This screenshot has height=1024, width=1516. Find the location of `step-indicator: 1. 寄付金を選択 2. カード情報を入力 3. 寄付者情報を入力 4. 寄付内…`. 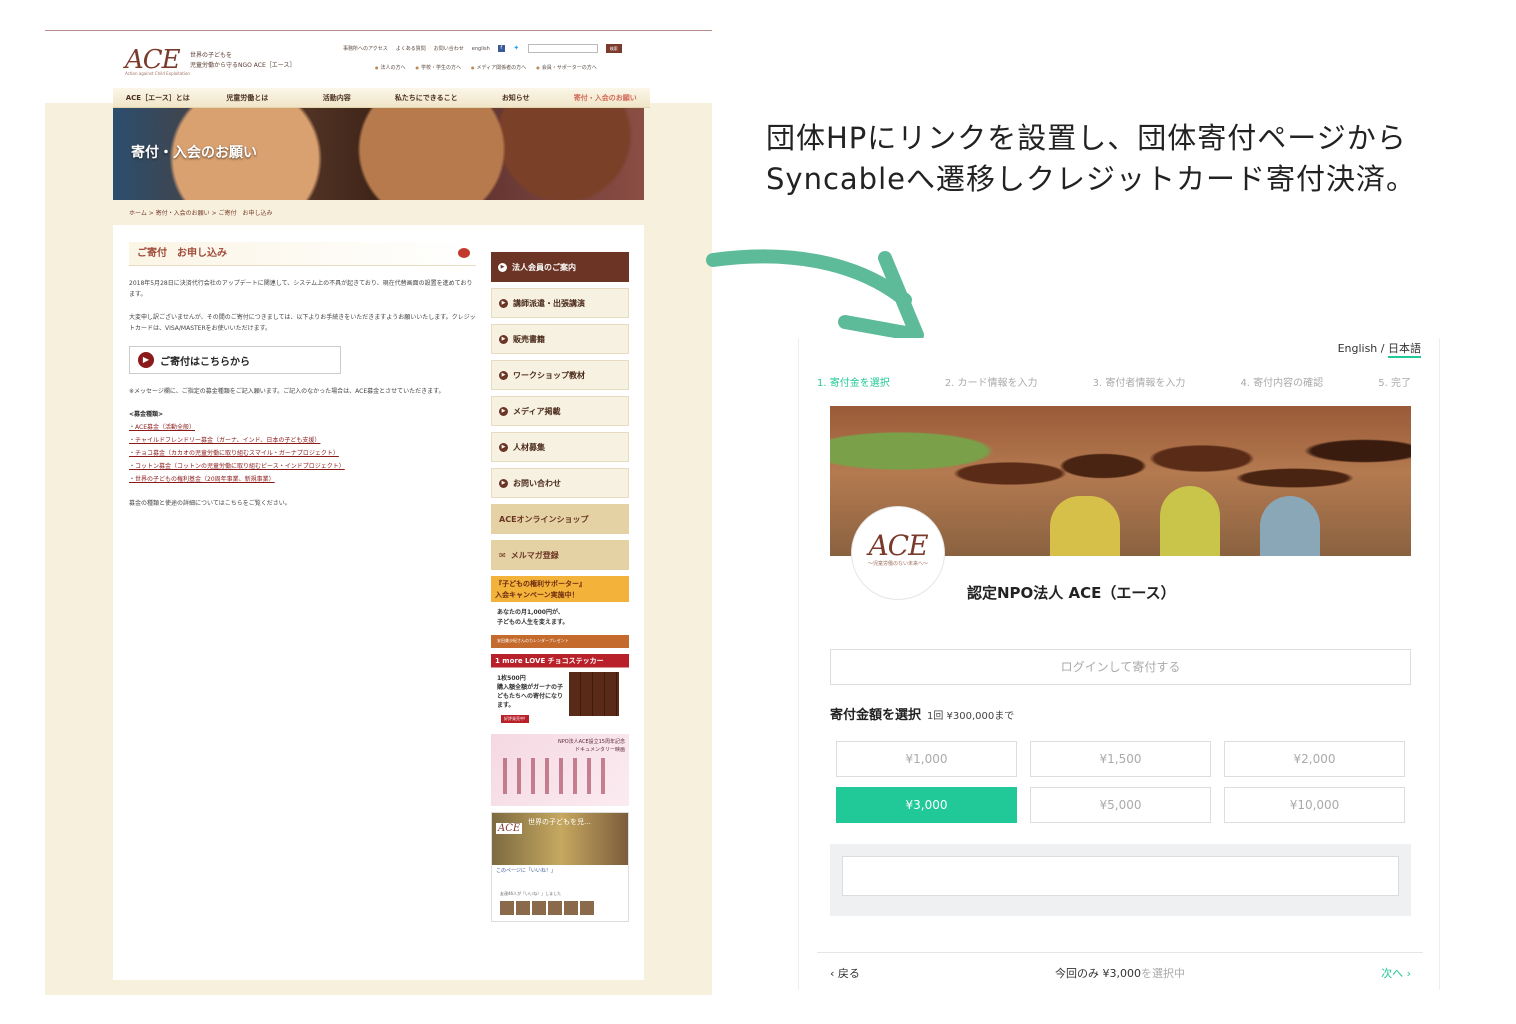

step-indicator: 1. 寄付金を選択 2. カード情報を入力 3. 寄付者情報を入力 4. 寄付内… is located at coordinates (1114, 381).